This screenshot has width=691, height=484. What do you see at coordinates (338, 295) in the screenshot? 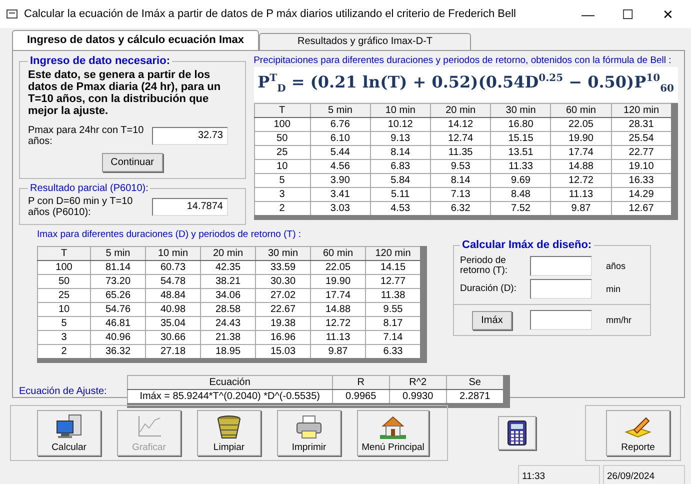
I see `table-cell: 17.74` at bounding box center [338, 295].